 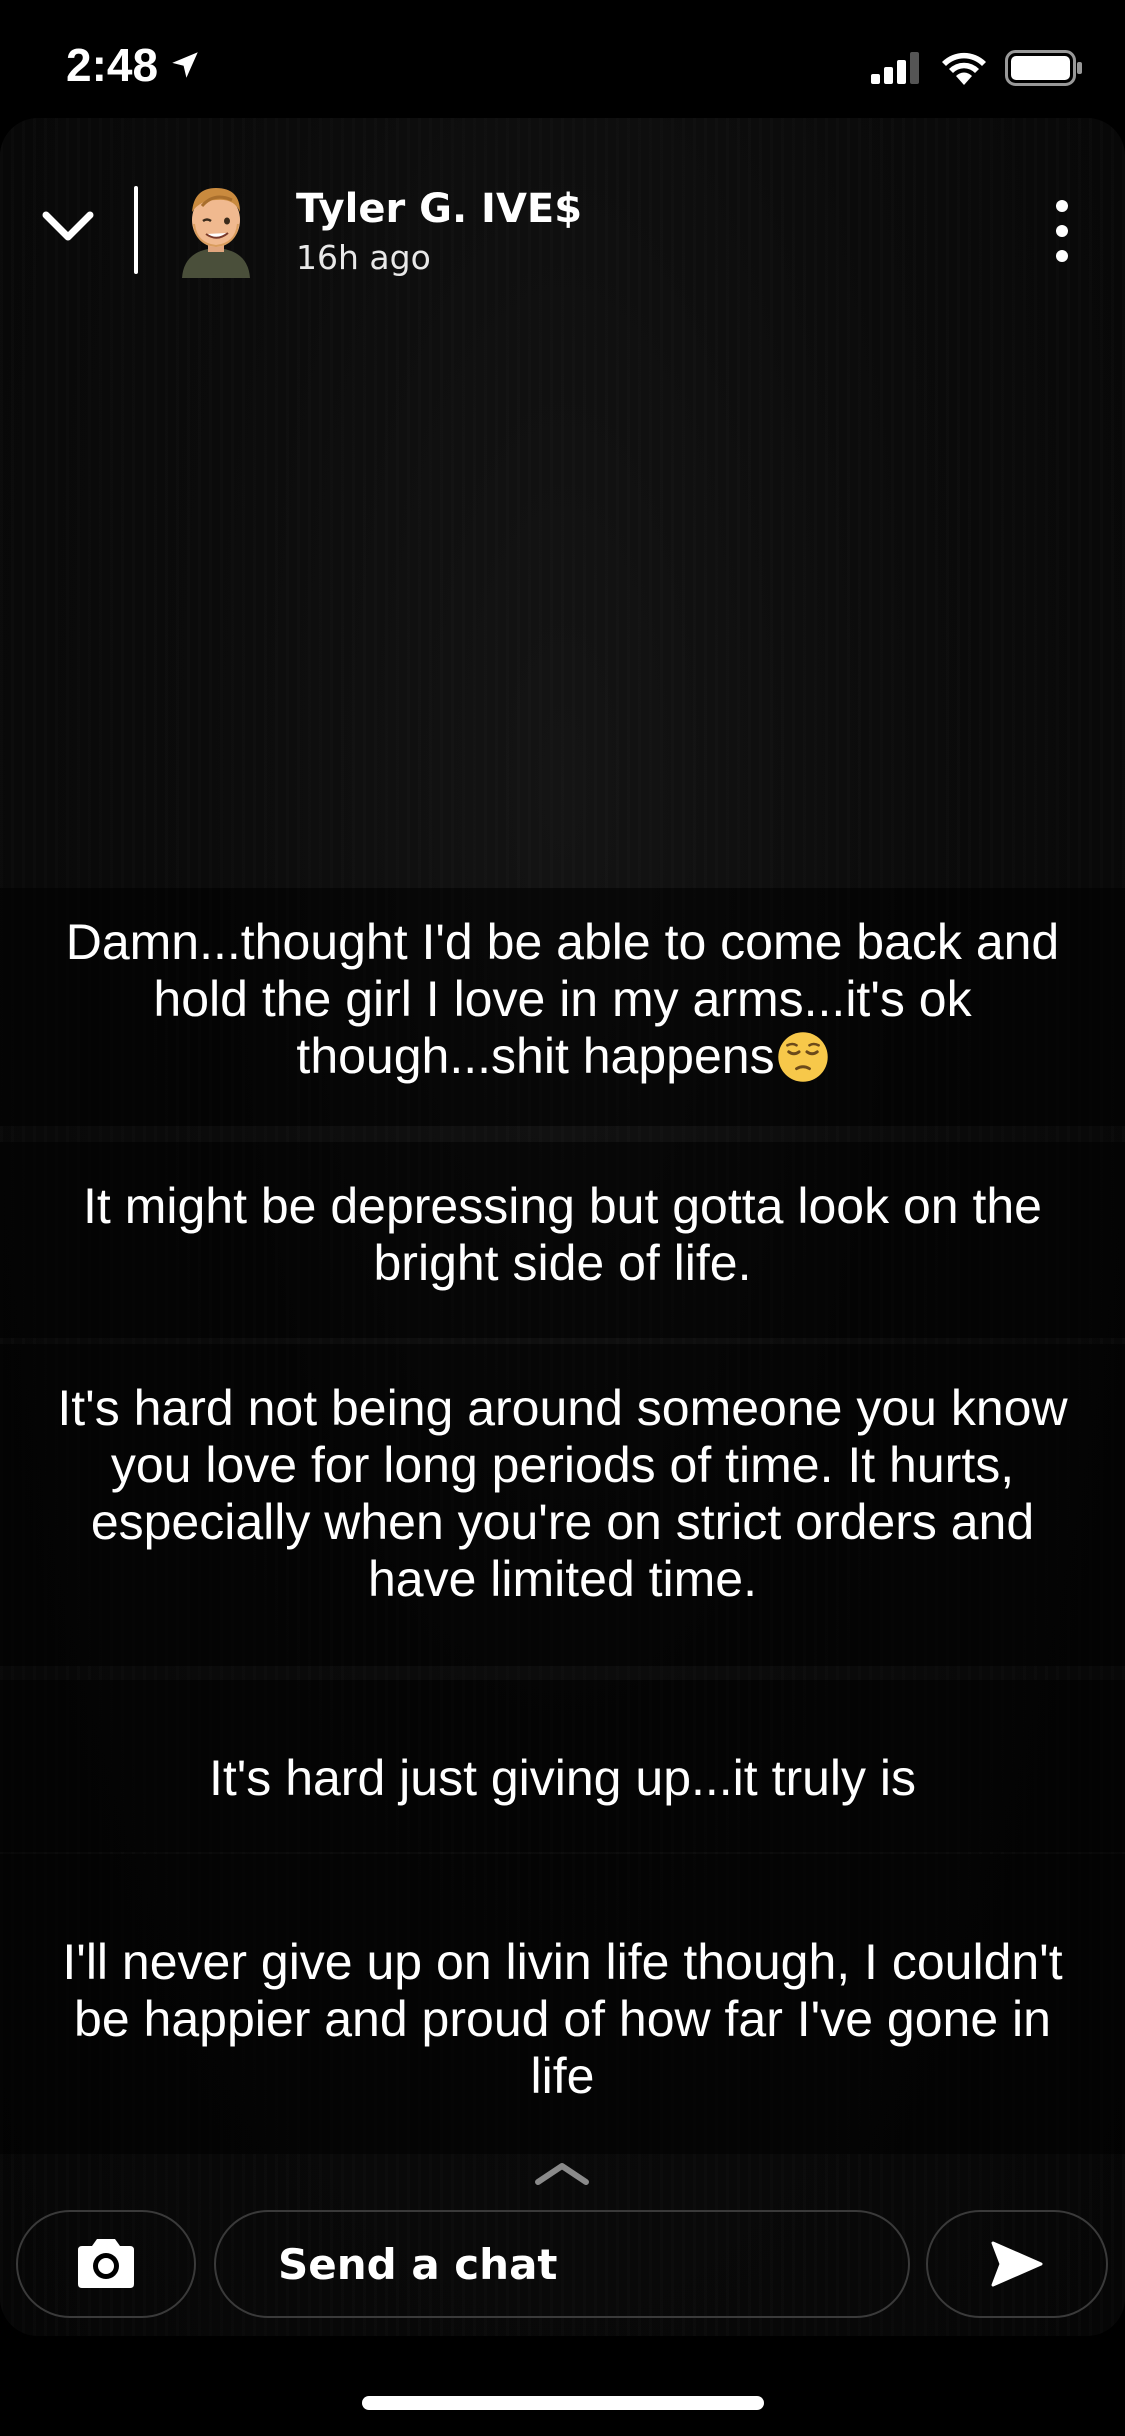 I want to click on send-button, so click(x=1017, y=2264).